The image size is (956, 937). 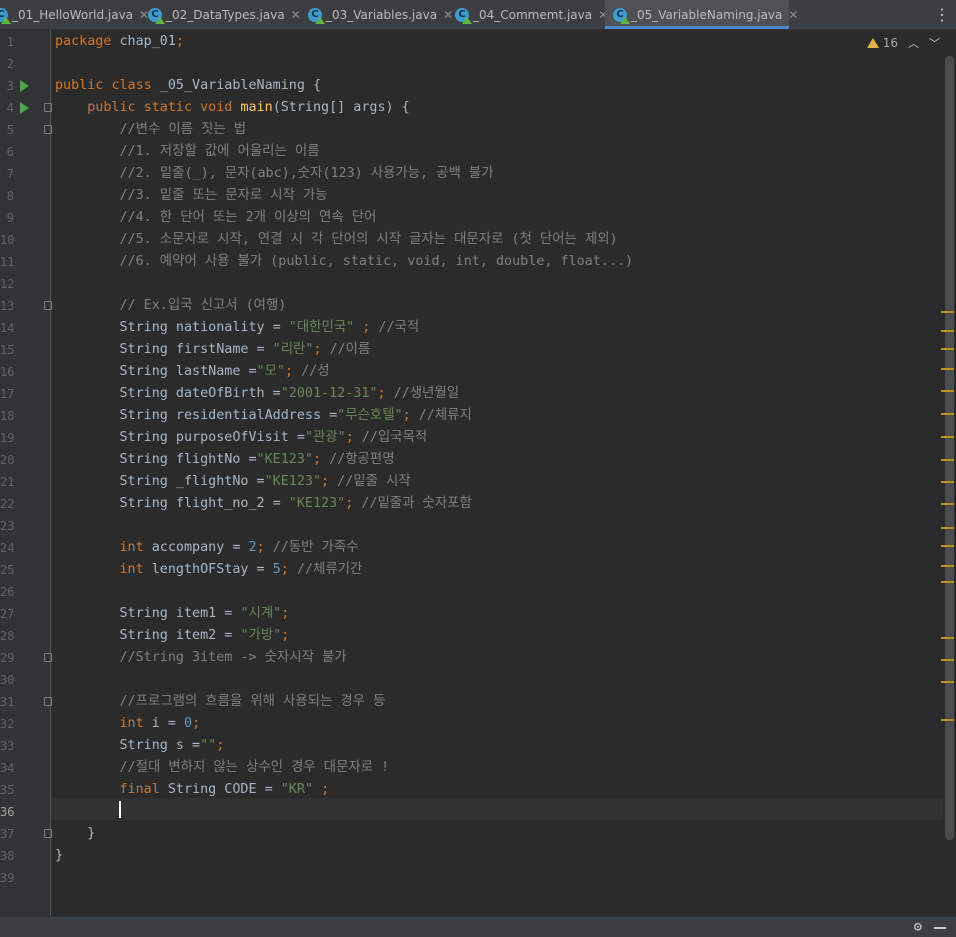 I want to click on code-text: String flight_no_2 = "KE123"; //밑줄과 숫자포함, so click(x=263, y=503).